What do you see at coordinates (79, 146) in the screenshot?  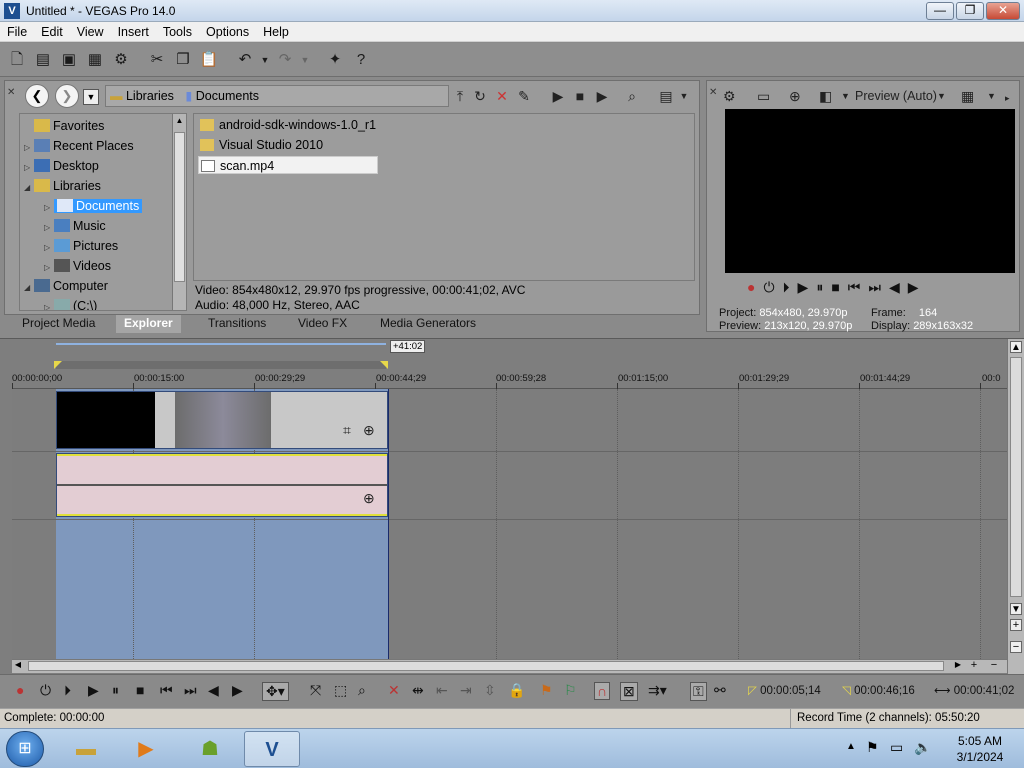 I see `tree-item-recent-places: ▷ Recent Places` at bounding box center [79, 146].